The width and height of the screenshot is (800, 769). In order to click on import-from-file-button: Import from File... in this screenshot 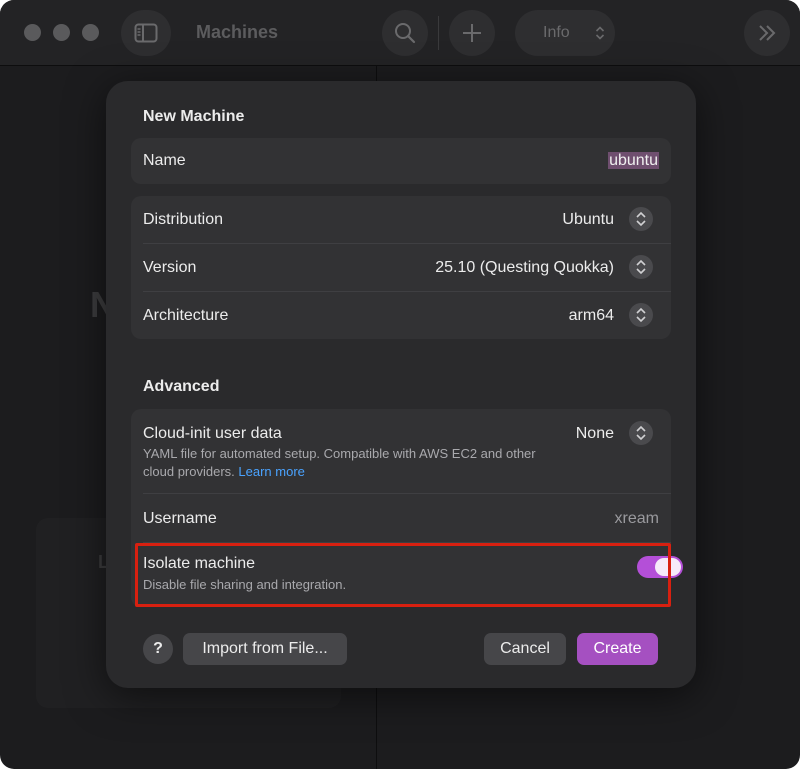, I will do `click(265, 649)`.